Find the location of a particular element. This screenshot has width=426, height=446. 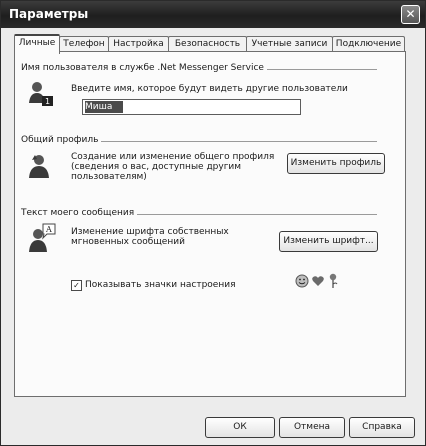

edit-profile-button: Изменить профиль is located at coordinates (336, 163).